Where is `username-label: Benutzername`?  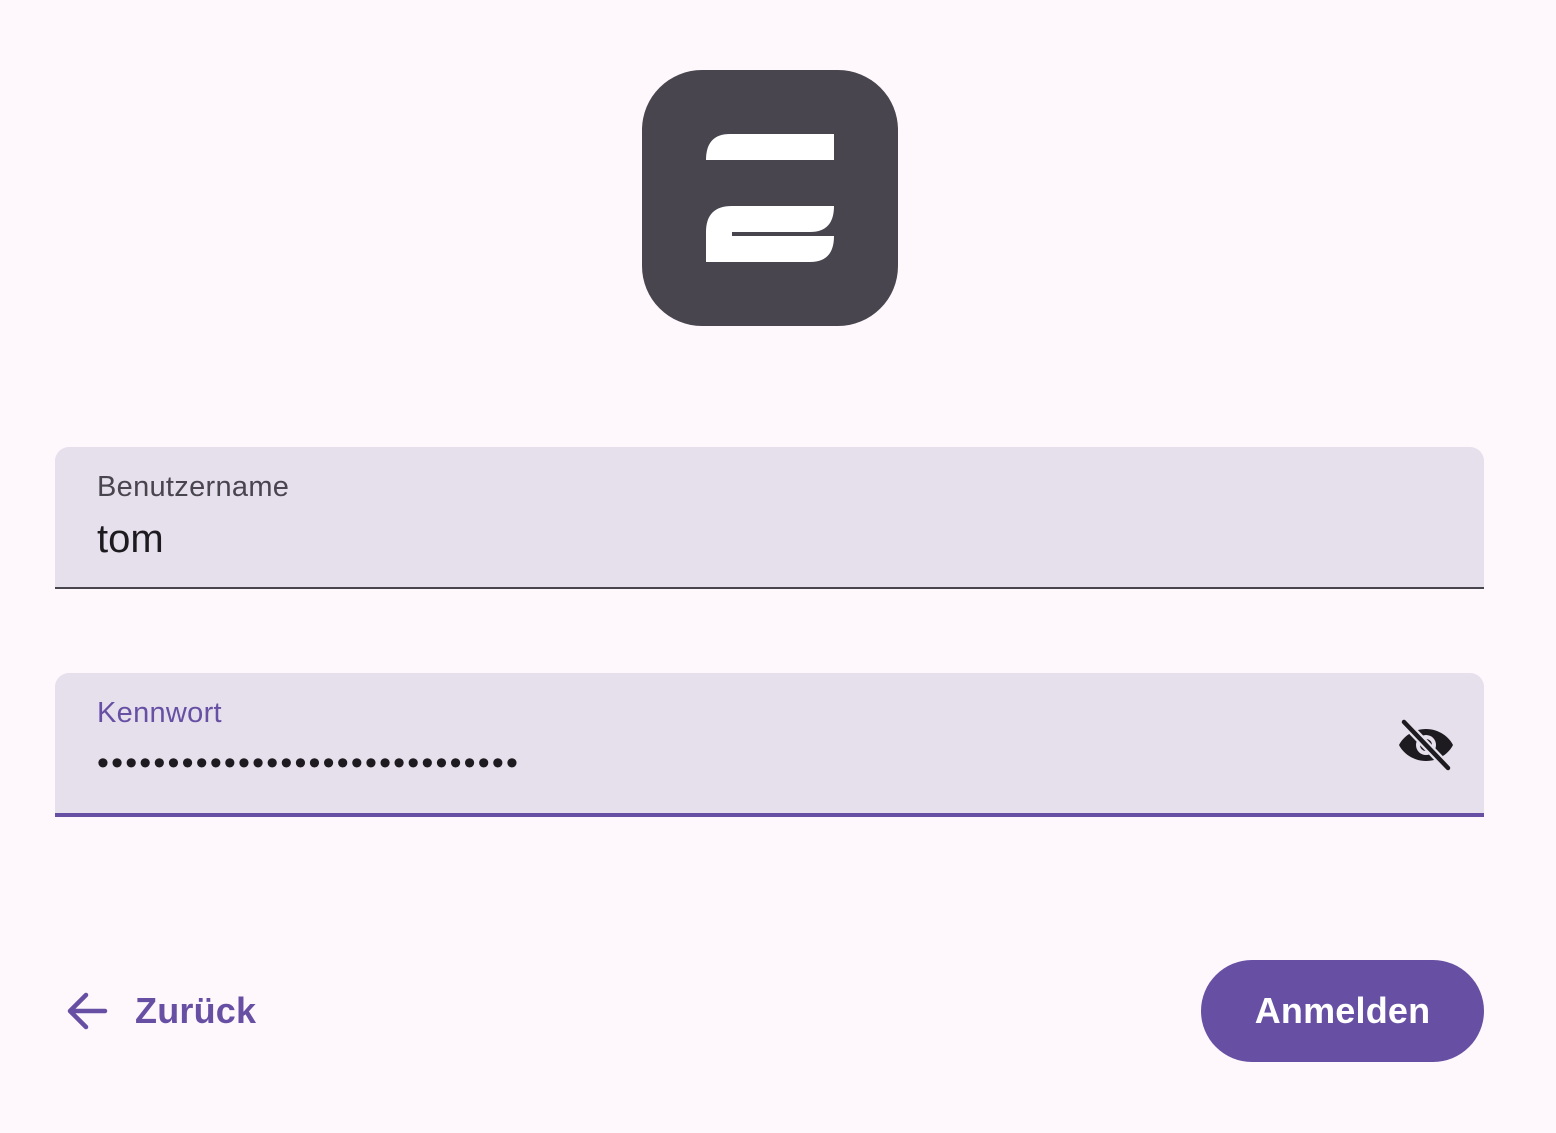
username-label: Benutzername is located at coordinates (193, 487).